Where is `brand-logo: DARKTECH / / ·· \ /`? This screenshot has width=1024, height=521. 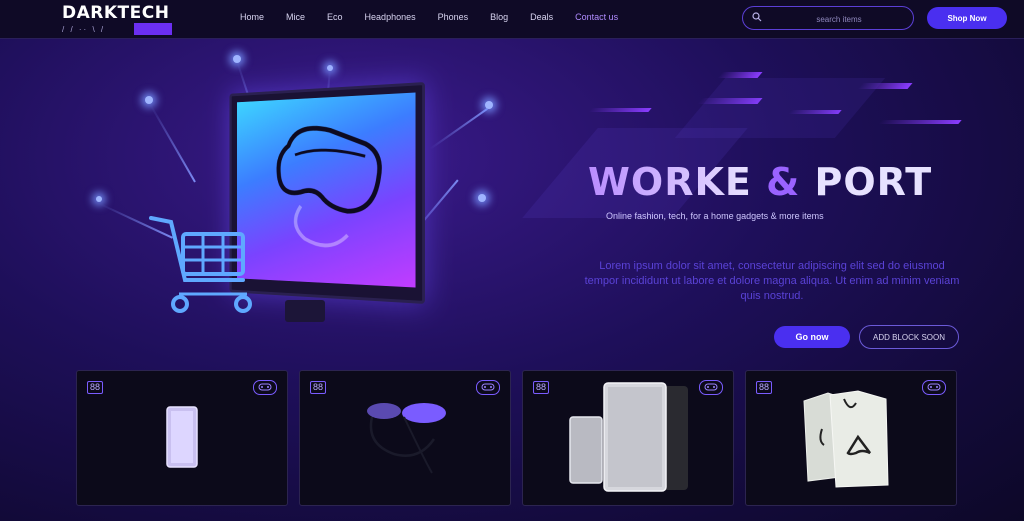 brand-logo: DARKTECH / / ·· \ / is located at coordinates (117, 19).